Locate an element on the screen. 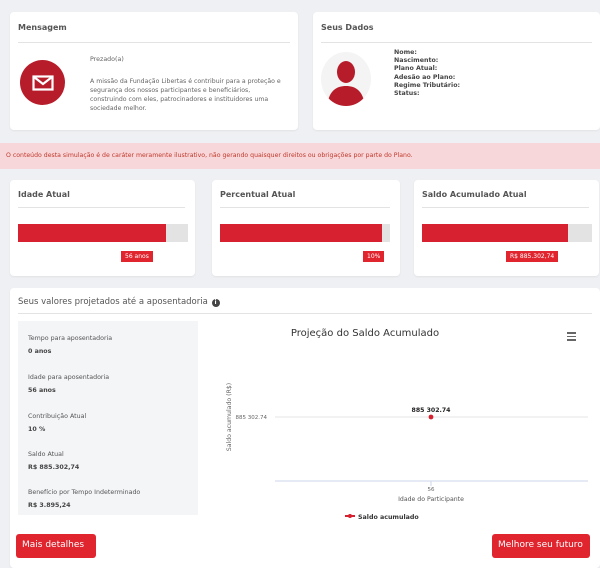  data-point is located at coordinates (431, 417).